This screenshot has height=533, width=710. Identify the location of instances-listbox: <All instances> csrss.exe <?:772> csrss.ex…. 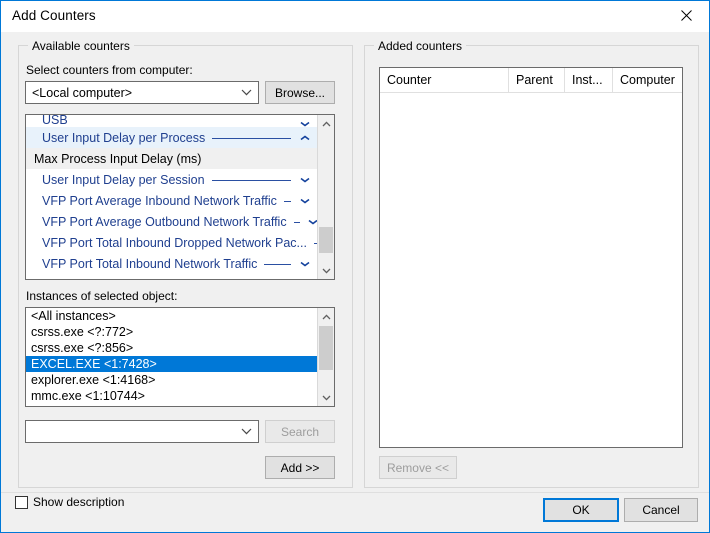
(180, 357).